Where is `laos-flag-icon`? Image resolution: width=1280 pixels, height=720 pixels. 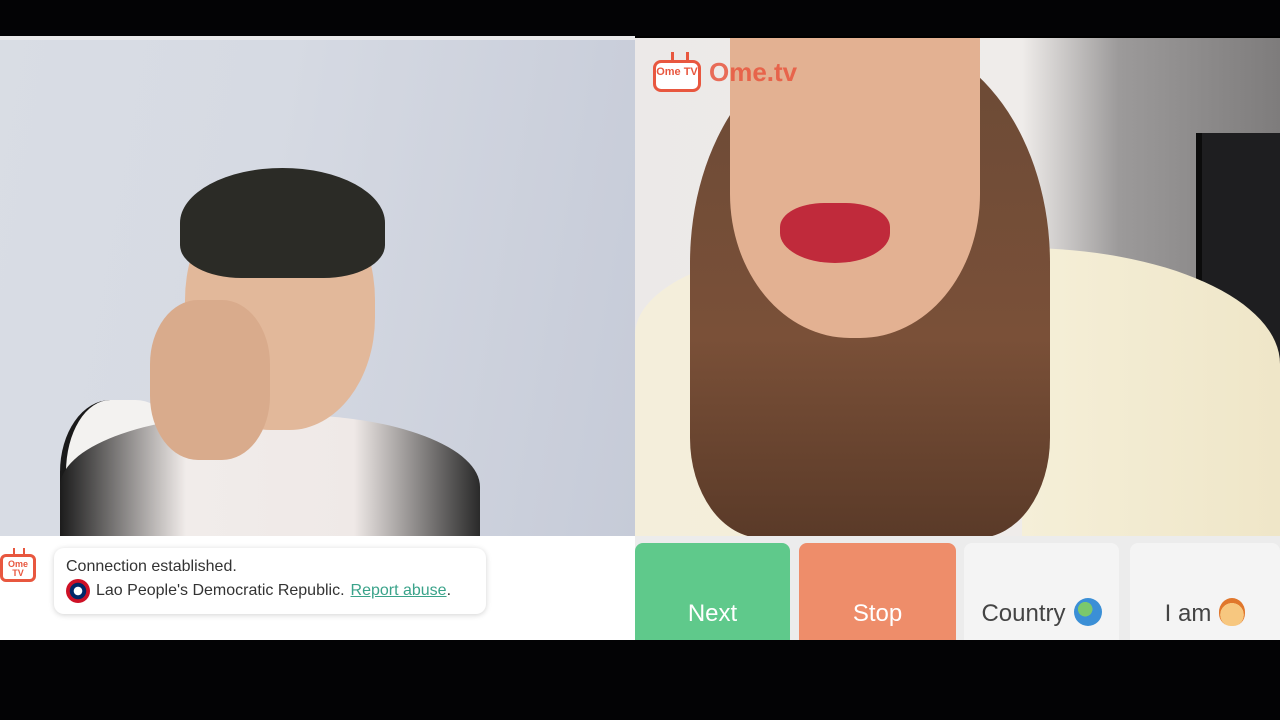 laos-flag-icon is located at coordinates (78, 591).